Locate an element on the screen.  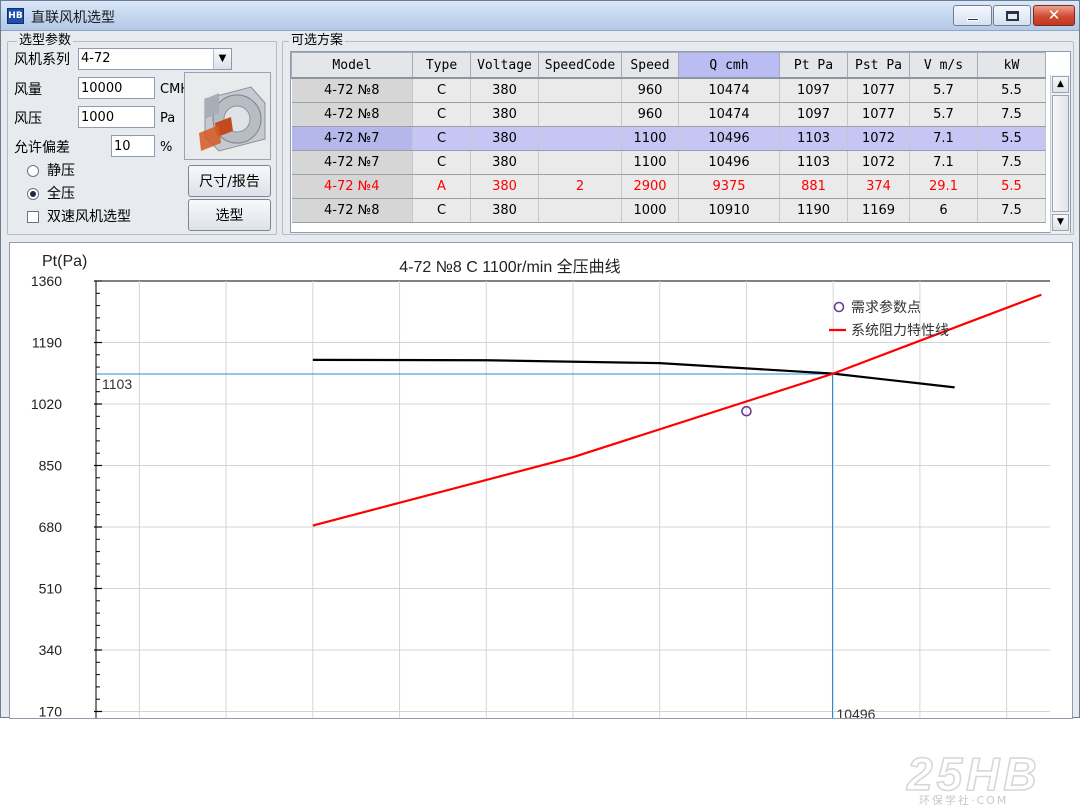
table-cell: 9375 is located at coordinates (729, 186).